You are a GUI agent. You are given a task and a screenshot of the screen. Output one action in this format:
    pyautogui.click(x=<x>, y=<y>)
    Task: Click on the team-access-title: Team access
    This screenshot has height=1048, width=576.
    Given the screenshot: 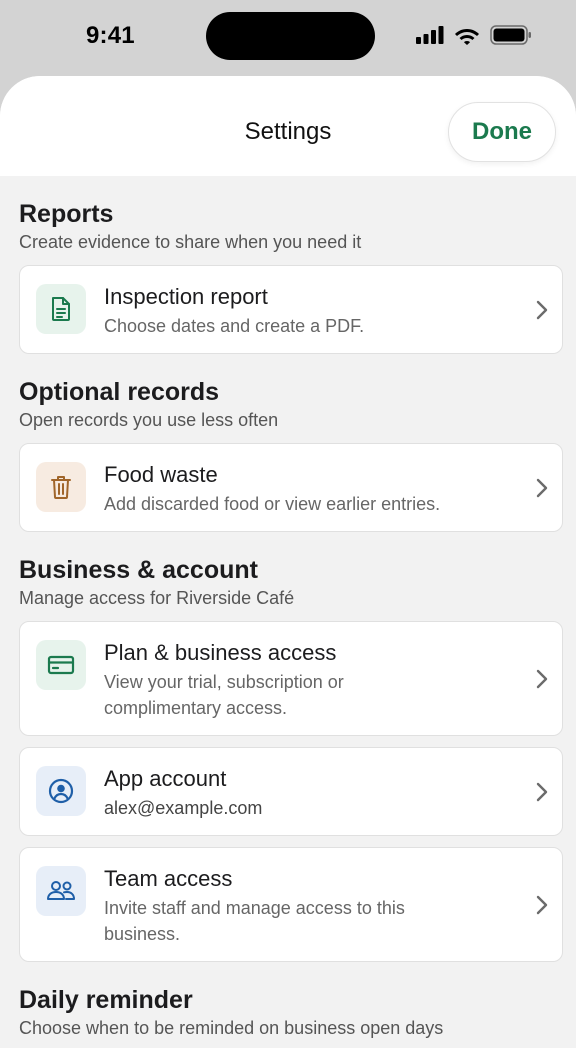 What is the action you would take?
    pyautogui.click(x=168, y=878)
    